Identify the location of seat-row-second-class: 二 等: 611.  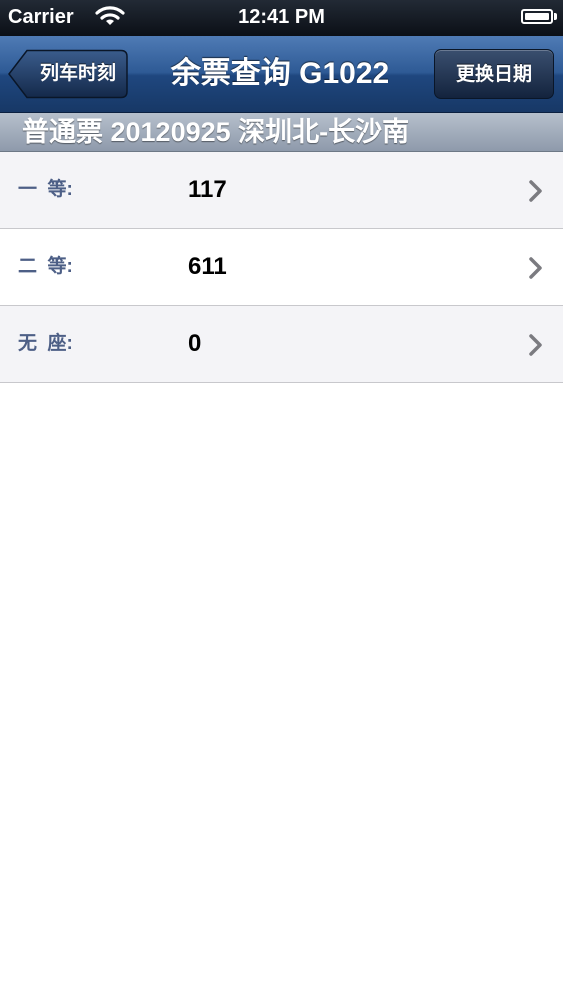
(281, 267).